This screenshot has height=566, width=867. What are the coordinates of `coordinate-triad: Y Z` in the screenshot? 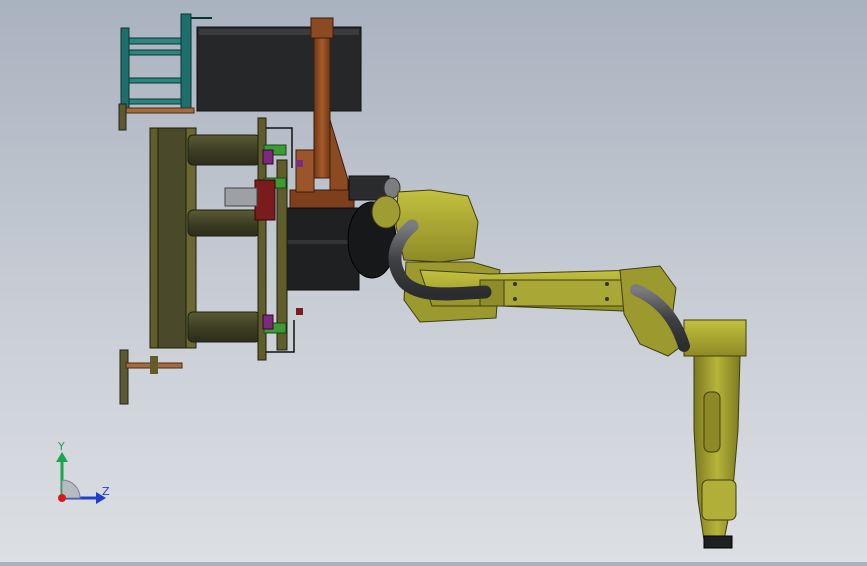 It's located at (85, 478).